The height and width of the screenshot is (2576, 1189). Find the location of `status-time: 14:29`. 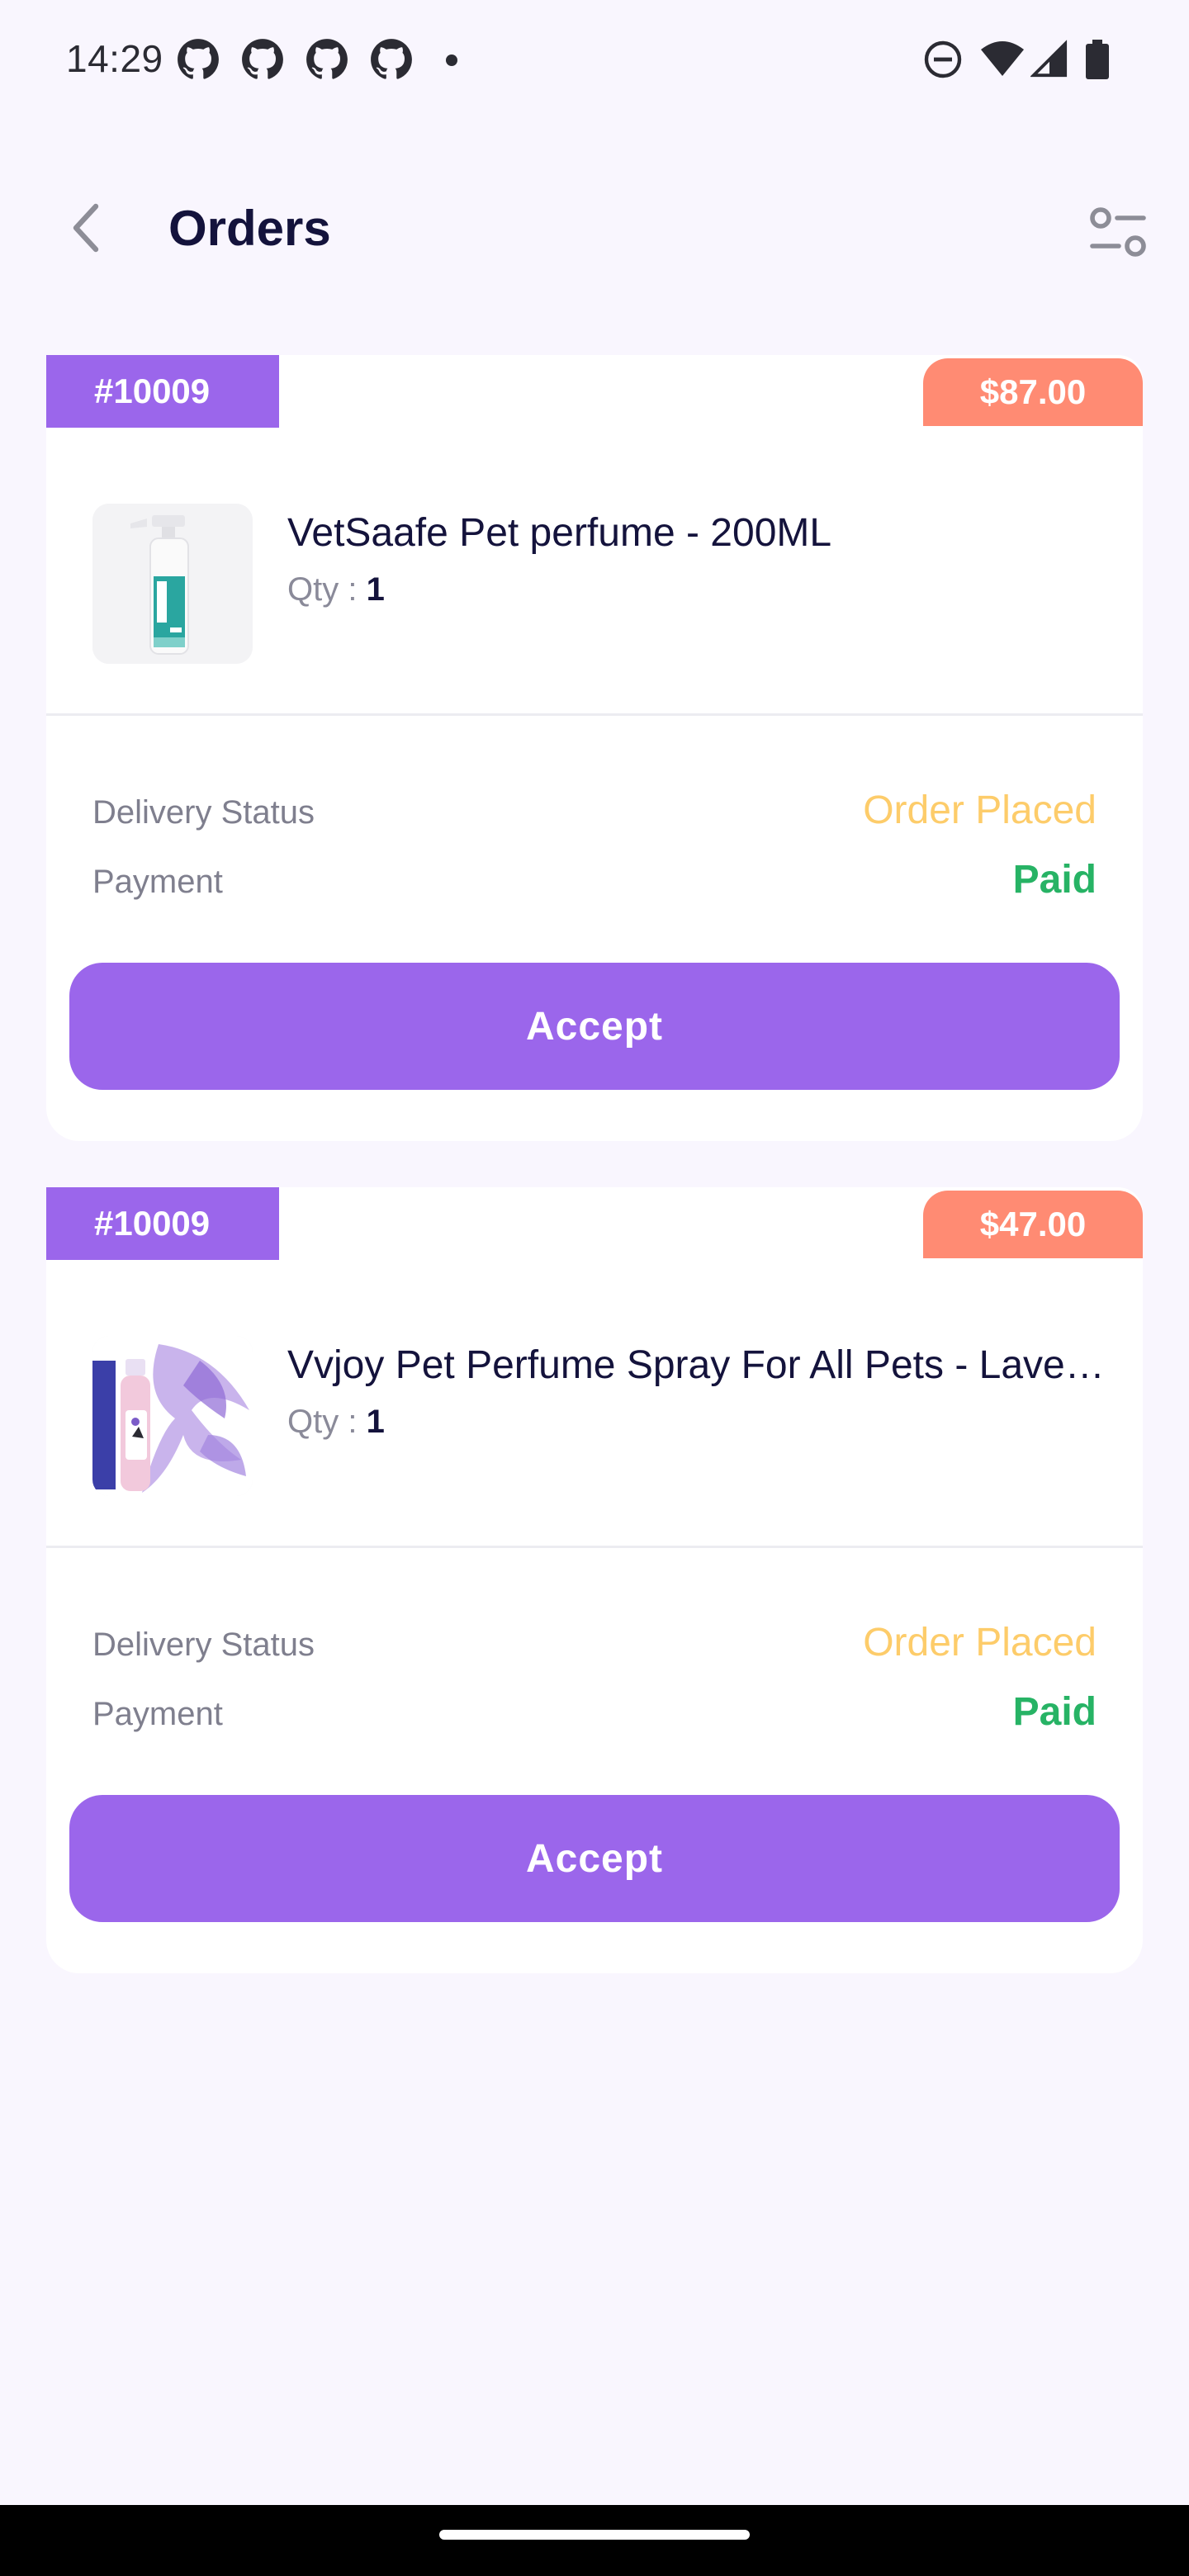

status-time: 14:29 is located at coordinates (114, 58).